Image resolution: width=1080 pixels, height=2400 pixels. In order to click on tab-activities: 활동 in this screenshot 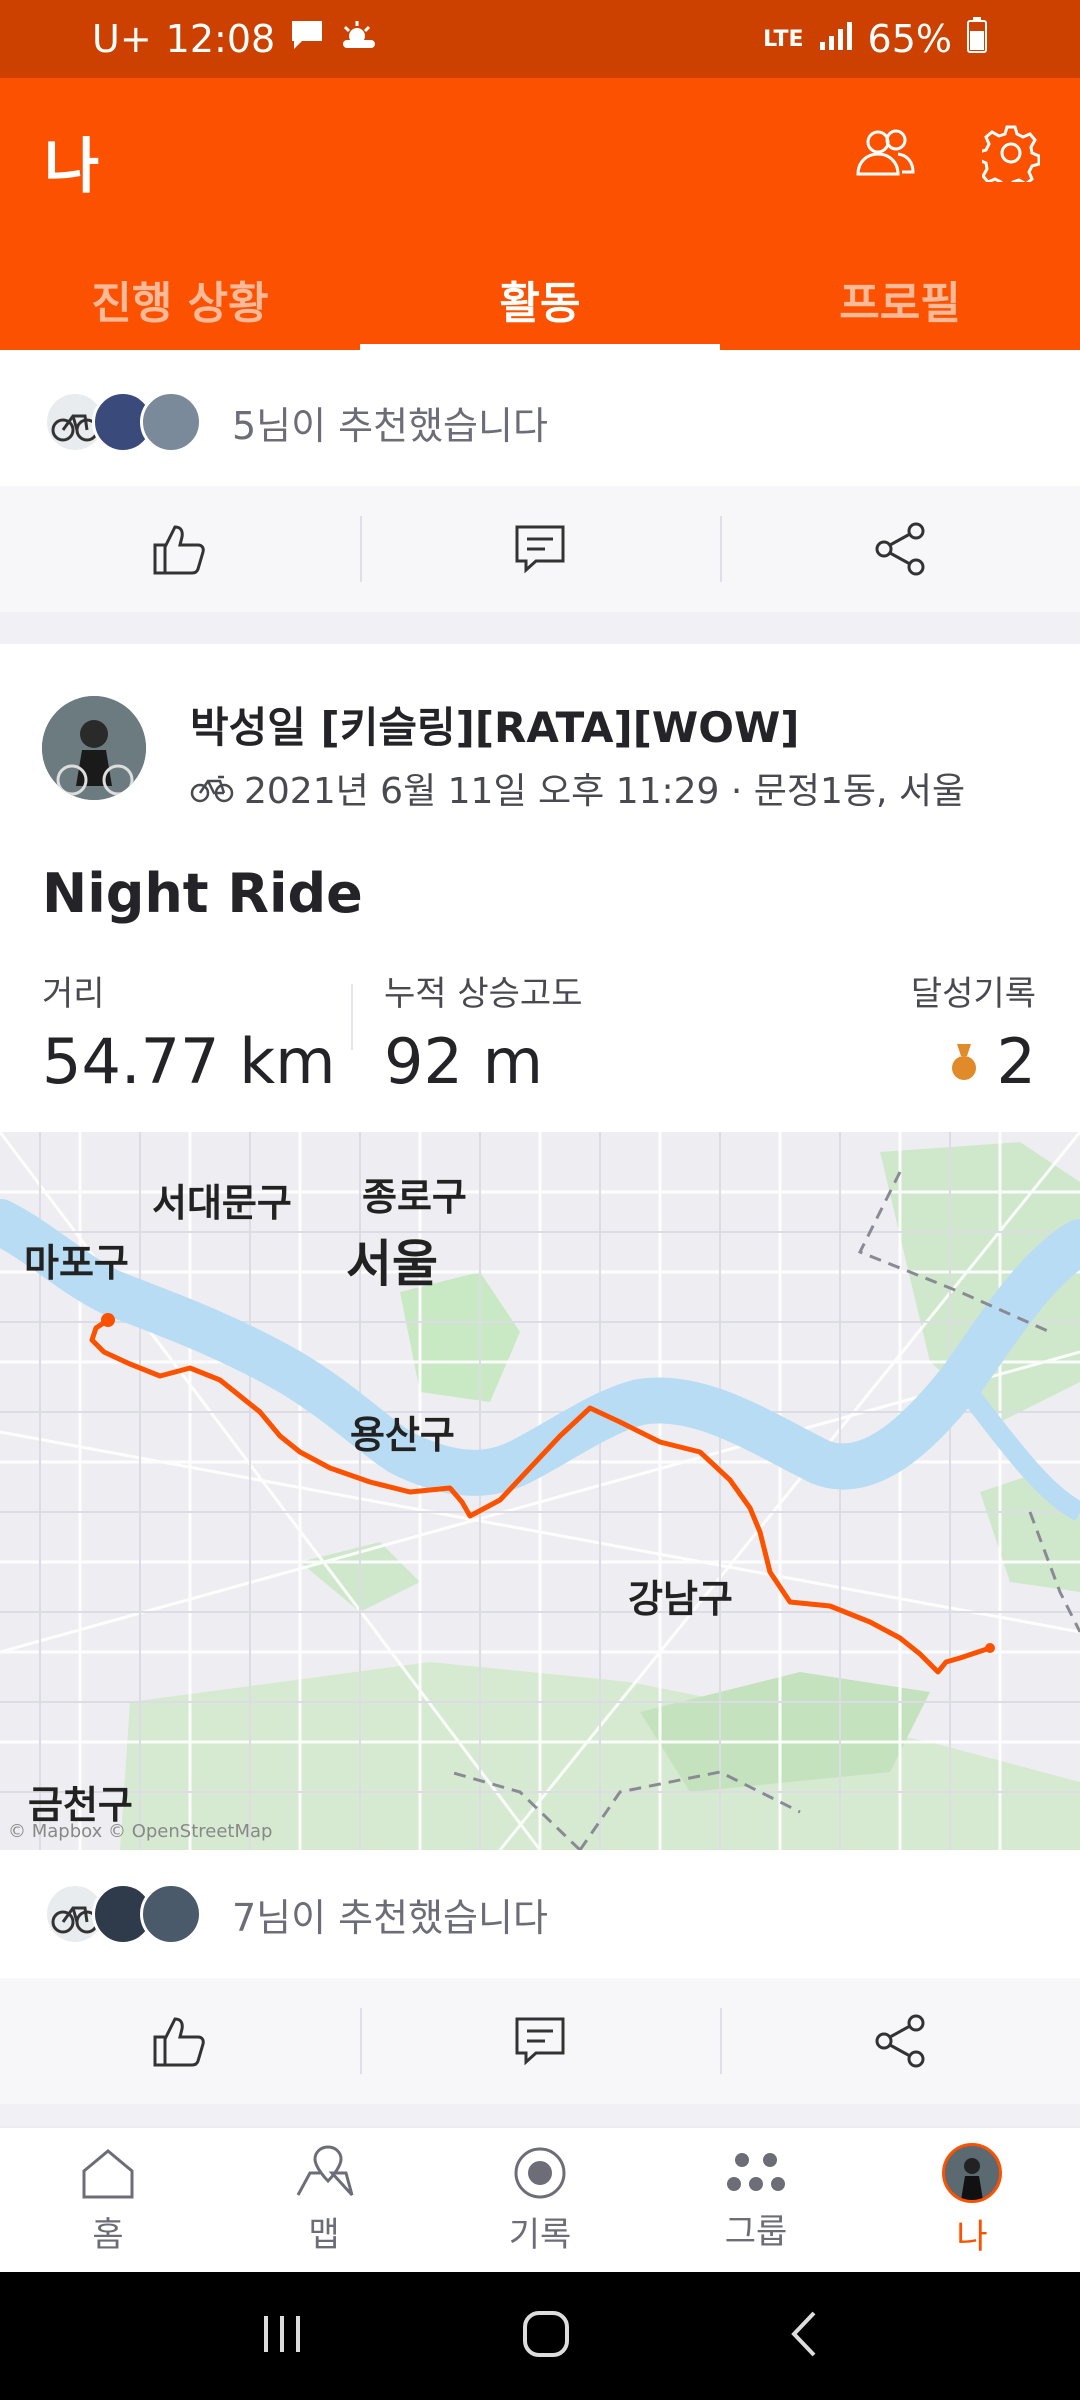, I will do `click(540, 299)`.